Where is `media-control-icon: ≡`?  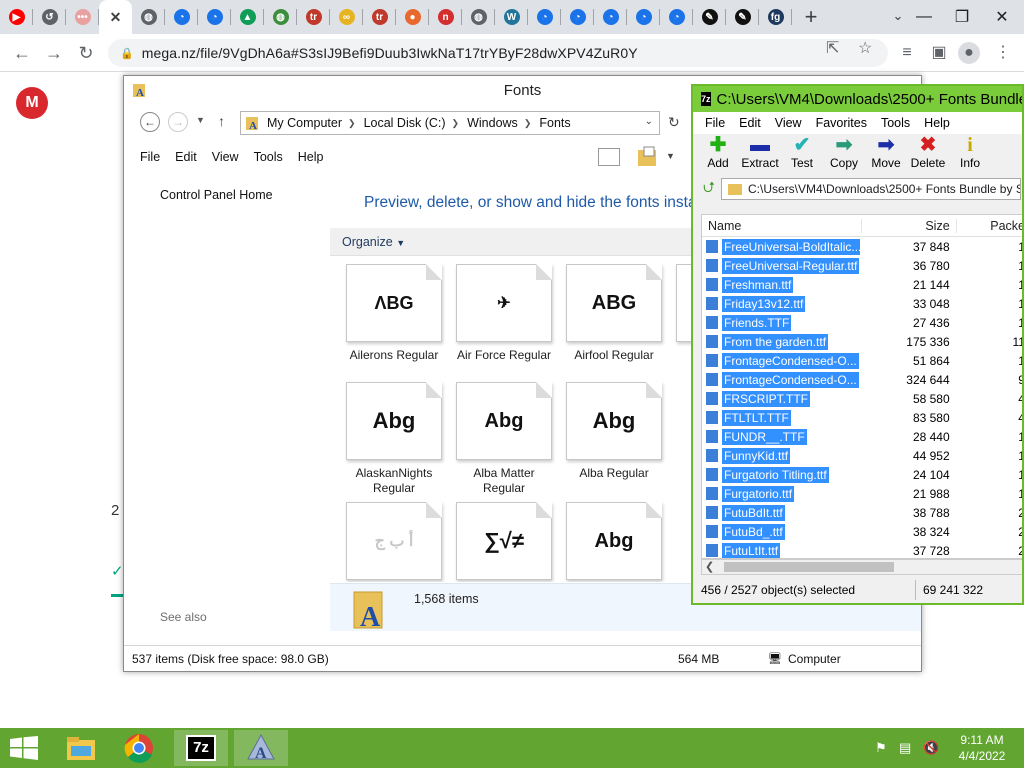 media-control-icon: ≡ is located at coordinates (907, 53).